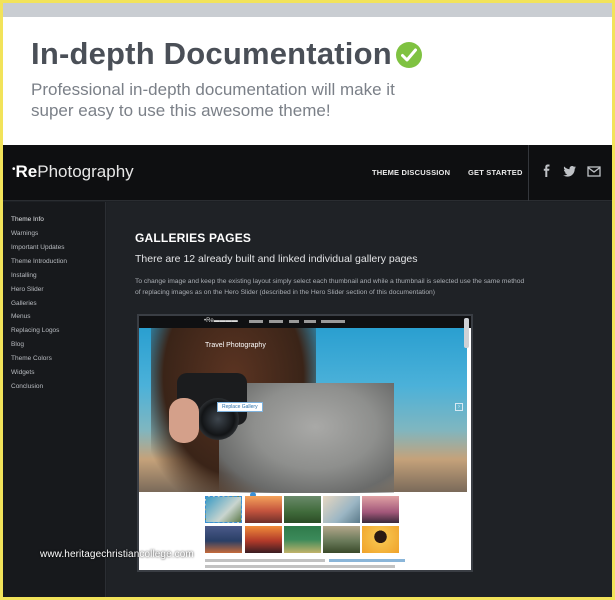 This screenshot has width=615, height=600. Describe the element at coordinates (211, 53) in the screenshot. I see `hero-title: In-depth Documentation` at that location.